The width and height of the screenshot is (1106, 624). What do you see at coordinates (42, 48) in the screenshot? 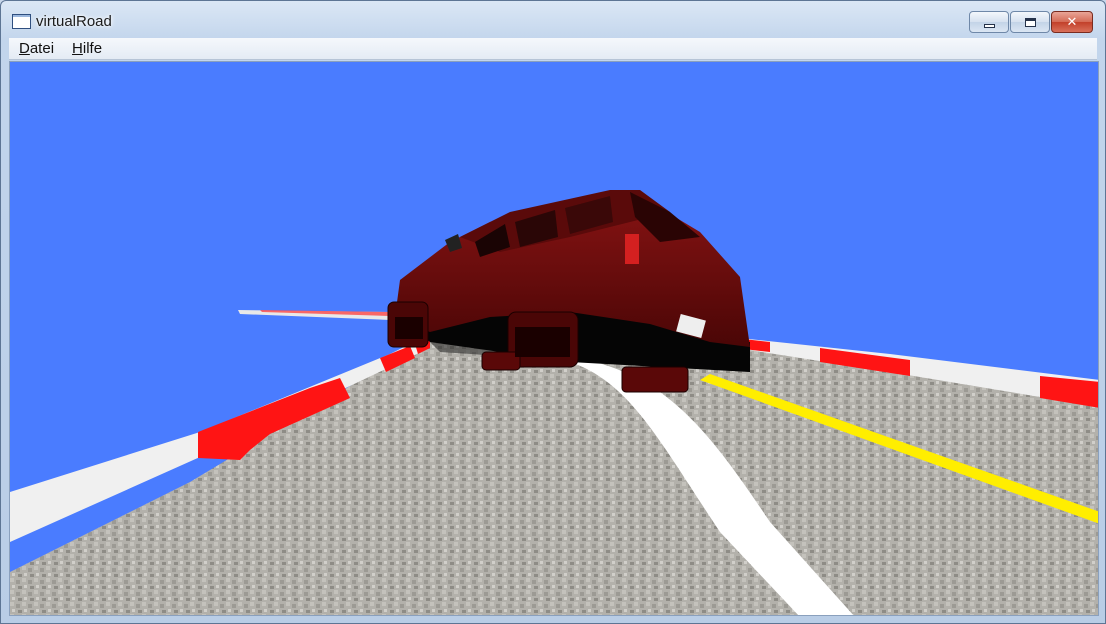
I see `menu-datei-rest: atei` at bounding box center [42, 48].